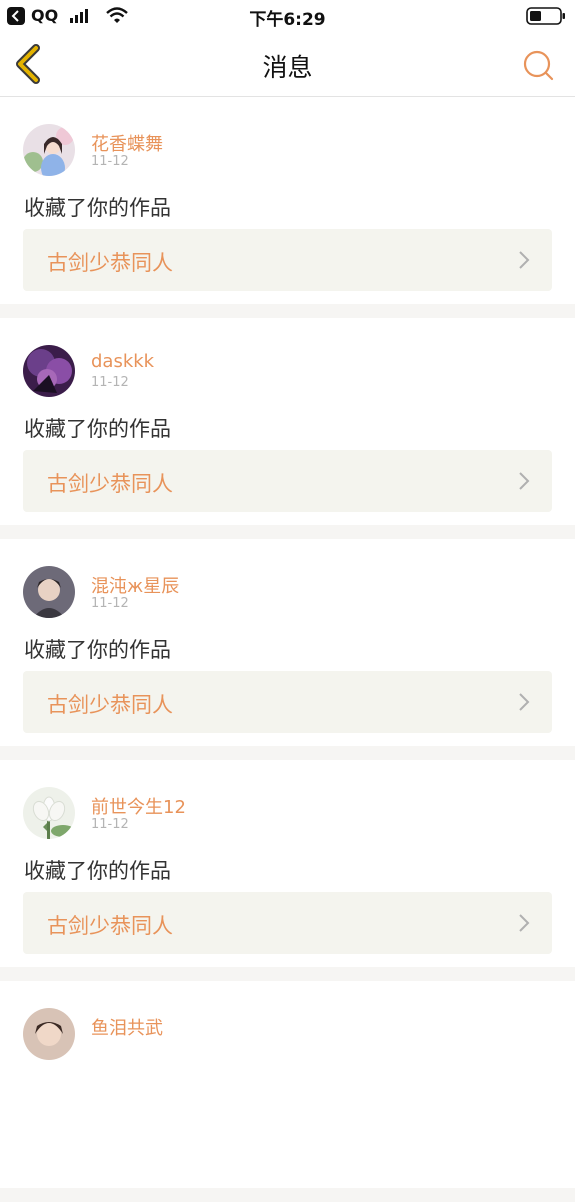 The image size is (575, 1202). I want to click on search-icon, so click(538, 65).